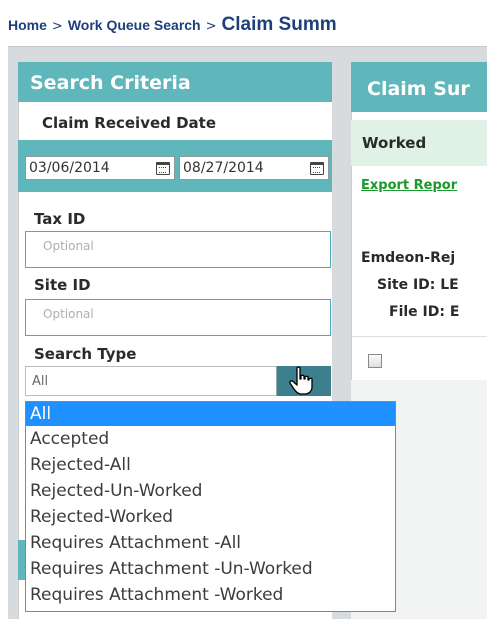 Image resolution: width=487 pixels, height=619 pixels. Describe the element at coordinates (210, 439) in the screenshot. I see `option-accepted: Accepted` at that location.